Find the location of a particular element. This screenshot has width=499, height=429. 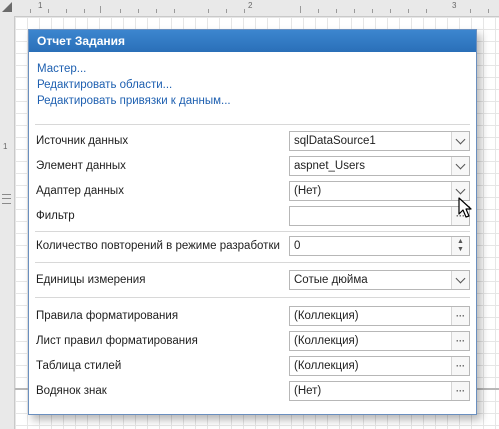

dataadapter-value: (Нет) is located at coordinates (308, 191).